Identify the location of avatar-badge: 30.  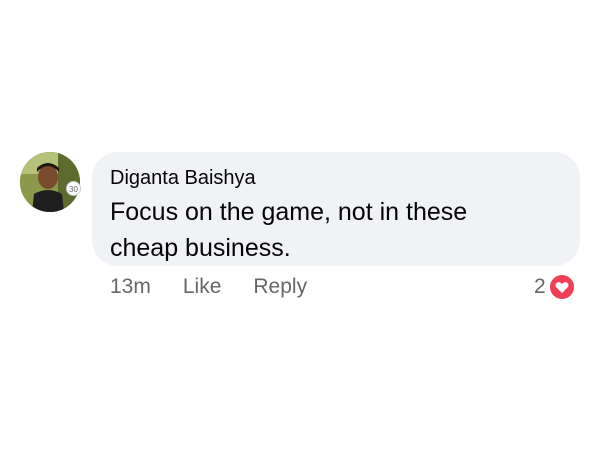
(73, 188).